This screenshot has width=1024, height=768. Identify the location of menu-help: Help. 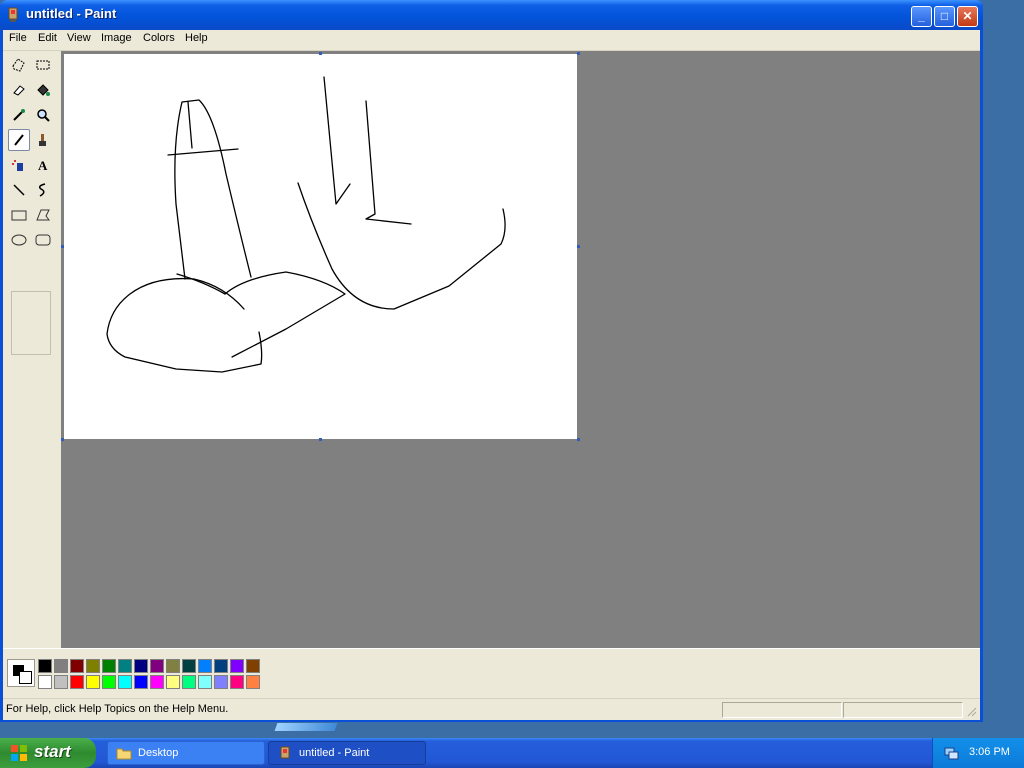
(196, 38).